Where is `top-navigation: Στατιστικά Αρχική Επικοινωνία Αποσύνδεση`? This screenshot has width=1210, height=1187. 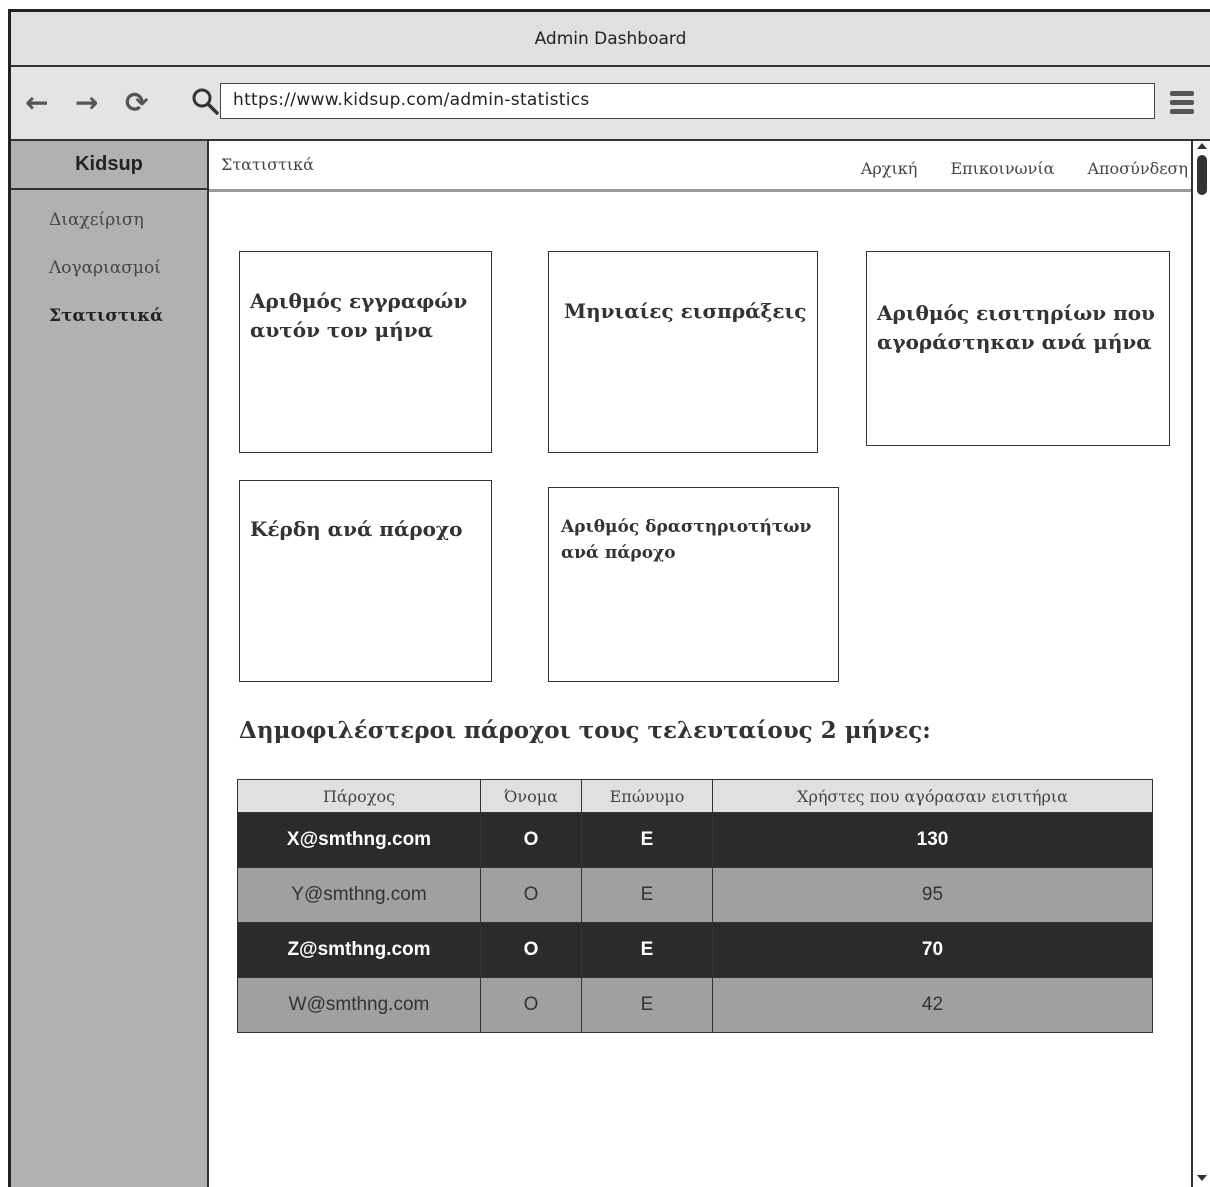 top-navigation: Στατιστικά Αρχική Επικοινωνία Αποσύνδεση is located at coordinates (701, 166).